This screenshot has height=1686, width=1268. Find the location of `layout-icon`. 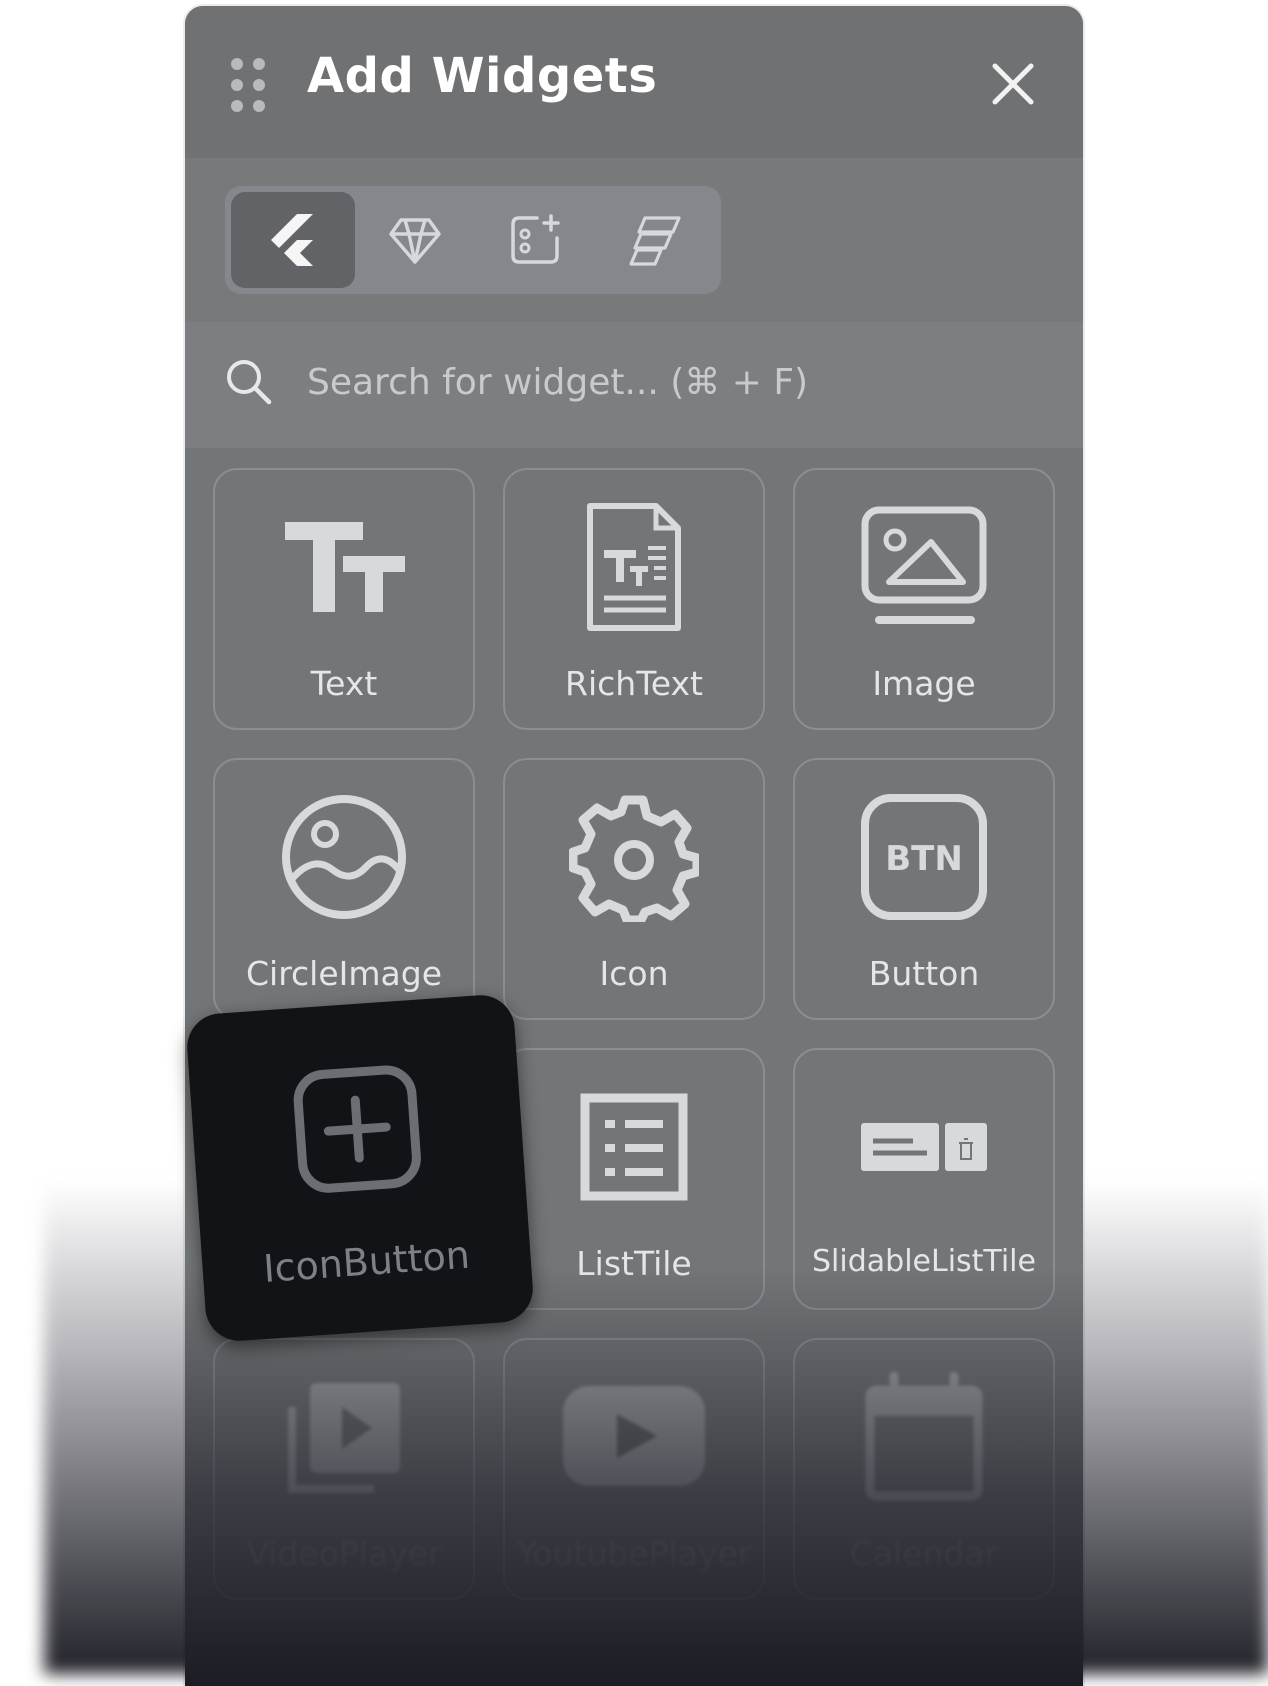

layout-icon is located at coordinates (655, 241).